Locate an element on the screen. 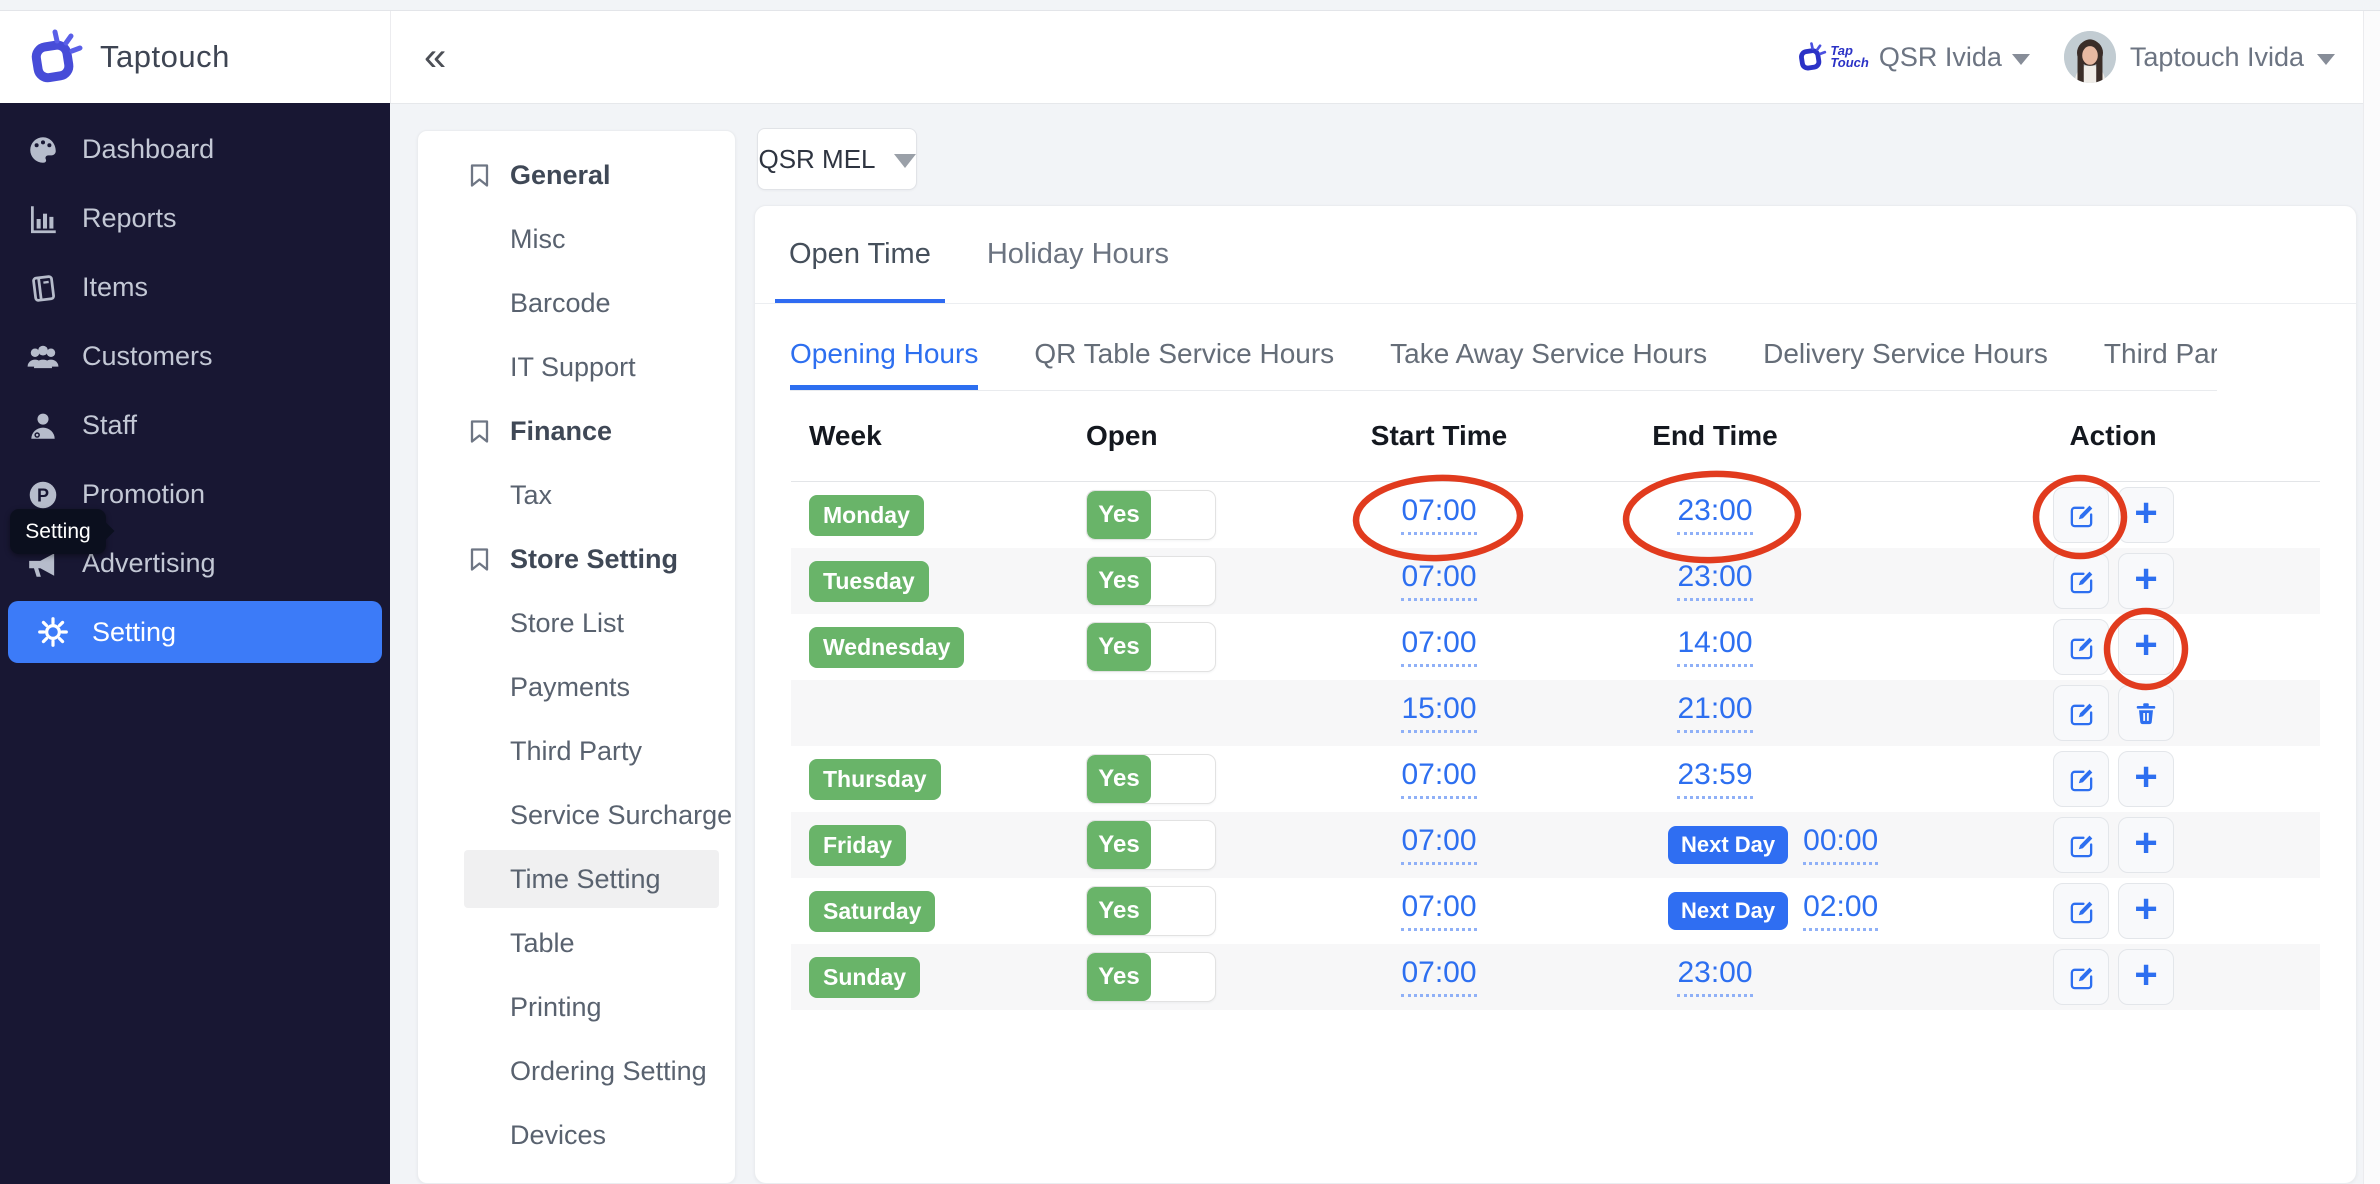 The image size is (2380, 1184). sidebar-item-setting: Setting is located at coordinates (195, 632).